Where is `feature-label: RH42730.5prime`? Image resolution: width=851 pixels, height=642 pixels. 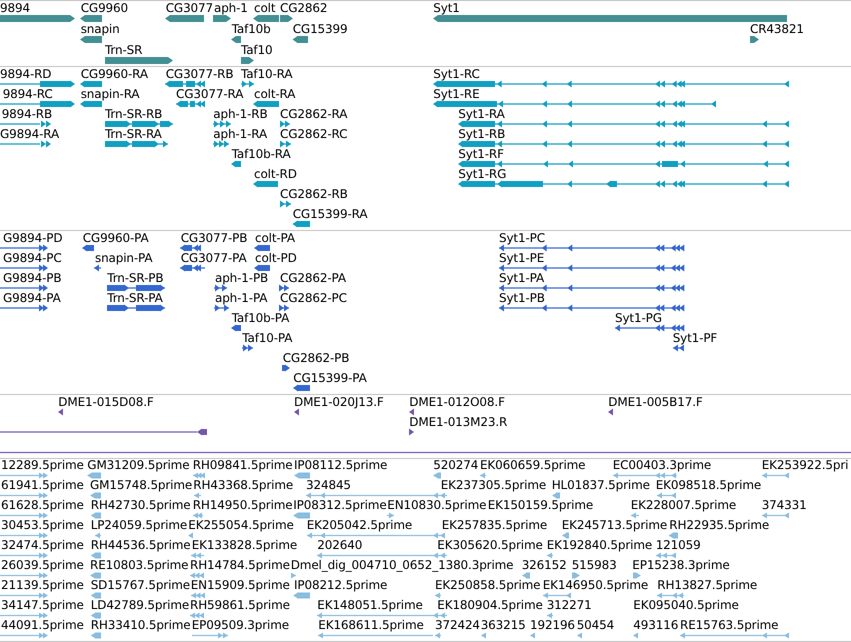 feature-label: RH42730.5prime is located at coordinates (140, 505).